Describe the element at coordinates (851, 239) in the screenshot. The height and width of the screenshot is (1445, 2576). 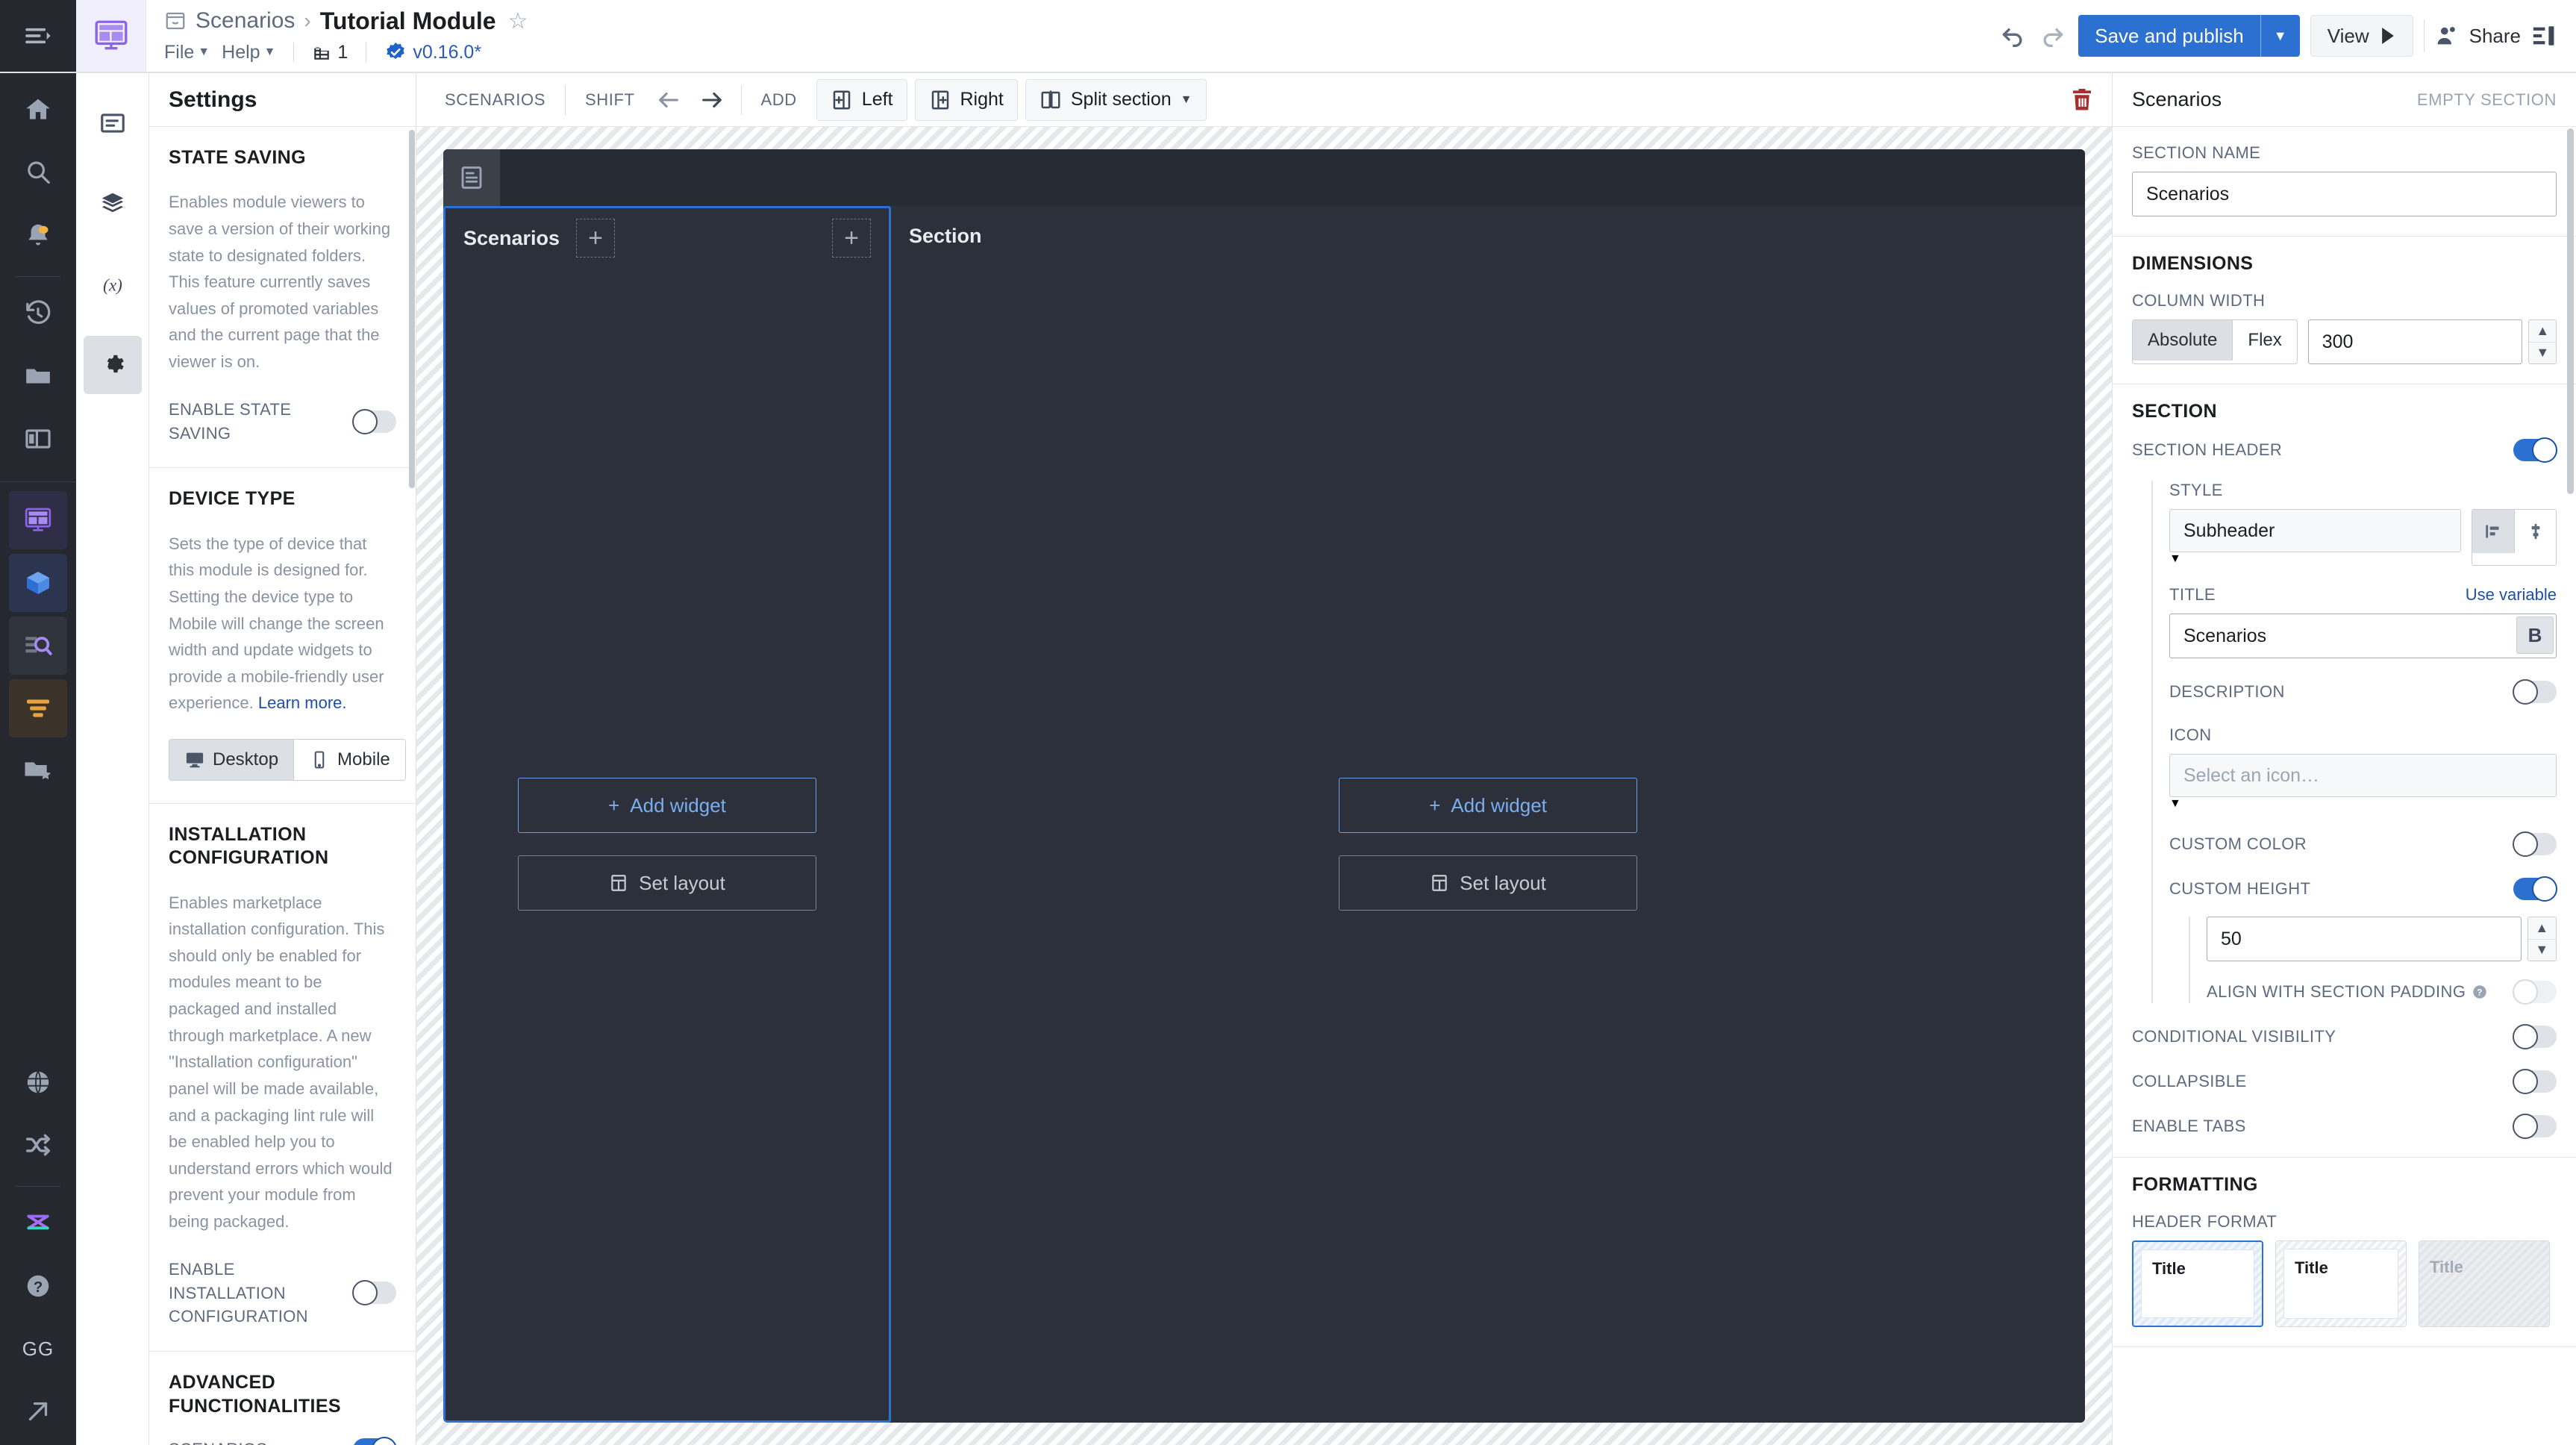
I see `add-header-element-right-icon: +` at that location.